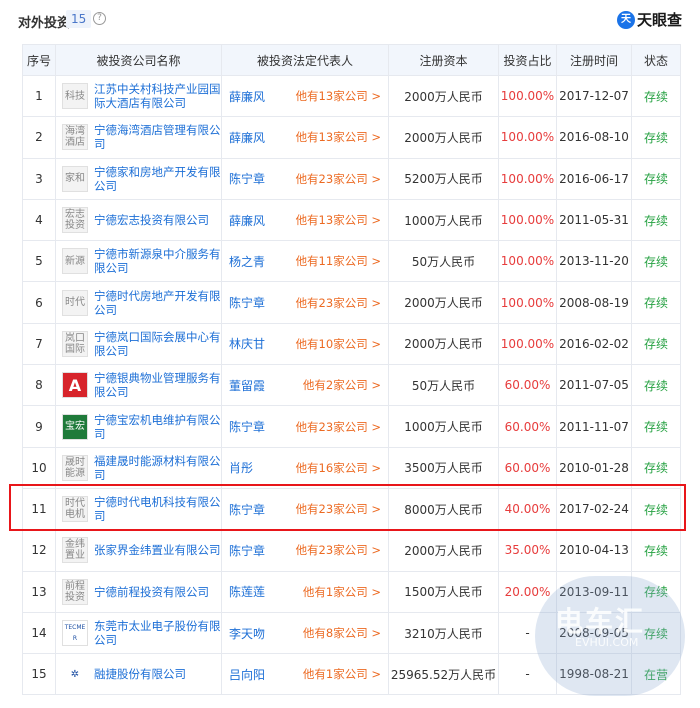 This screenshot has height=708, width=700. I want to click on company-link: 东莞市太业电子股份有限公司, so click(157, 633).